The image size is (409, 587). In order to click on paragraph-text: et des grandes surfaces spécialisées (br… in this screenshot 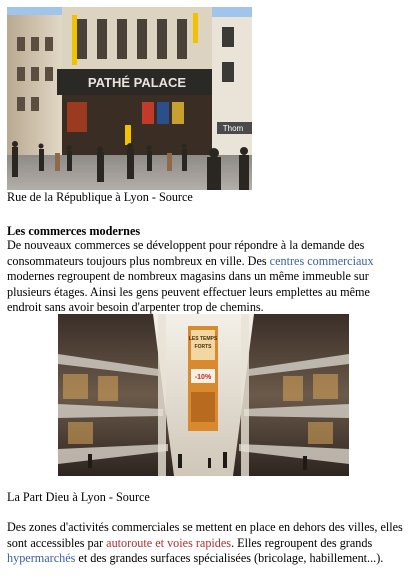, I will do `click(229, 558)`.